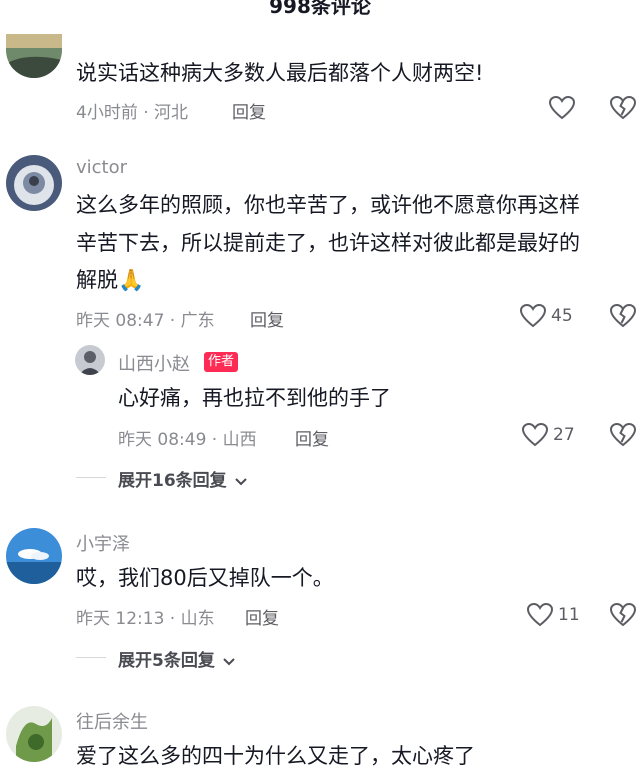 Image resolution: width=640 pixels, height=775 pixels. I want to click on reply-time-location: 昨天 08:49 · 山西, so click(187, 440).